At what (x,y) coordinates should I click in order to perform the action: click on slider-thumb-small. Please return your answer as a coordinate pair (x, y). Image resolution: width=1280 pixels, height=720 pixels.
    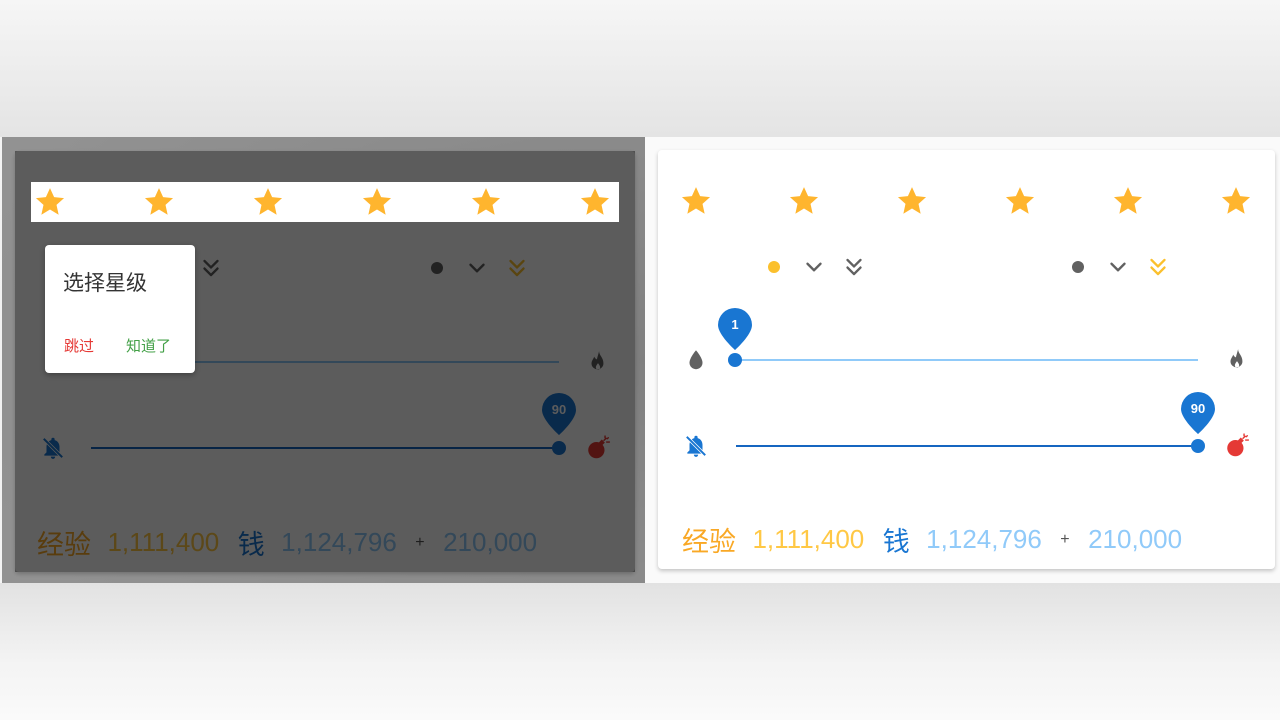
    Looking at the image, I should click on (735, 360).